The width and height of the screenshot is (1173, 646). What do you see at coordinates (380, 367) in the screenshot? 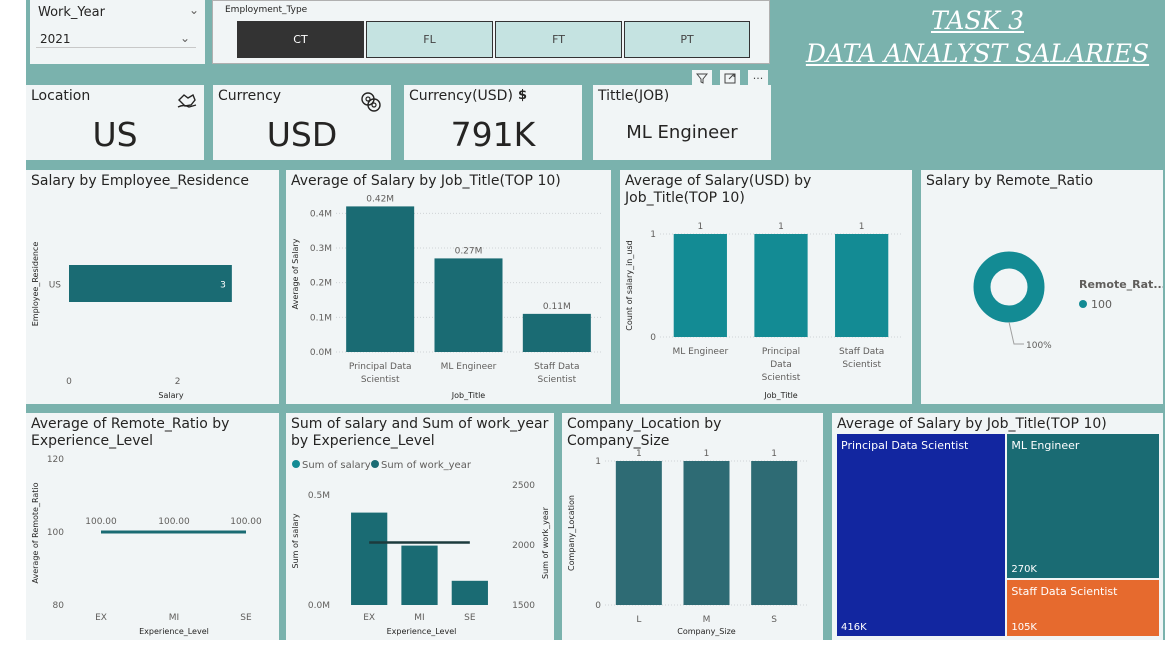
I see `x-tick-label: Principal Data` at bounding box center [380, 367].